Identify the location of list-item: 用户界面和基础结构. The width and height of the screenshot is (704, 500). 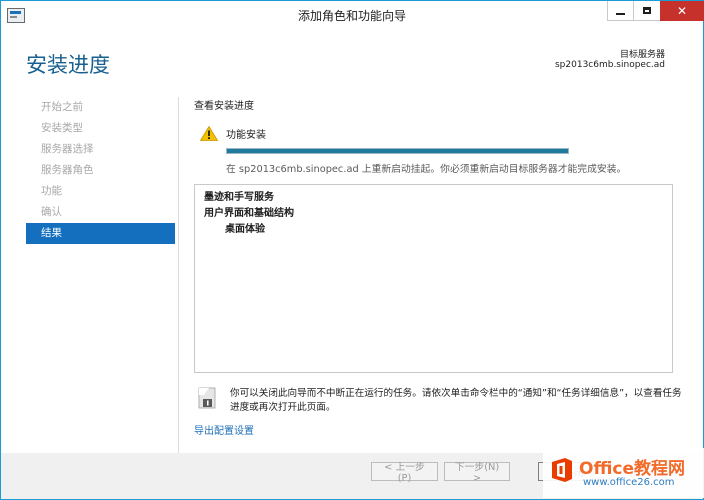
(249, 213).